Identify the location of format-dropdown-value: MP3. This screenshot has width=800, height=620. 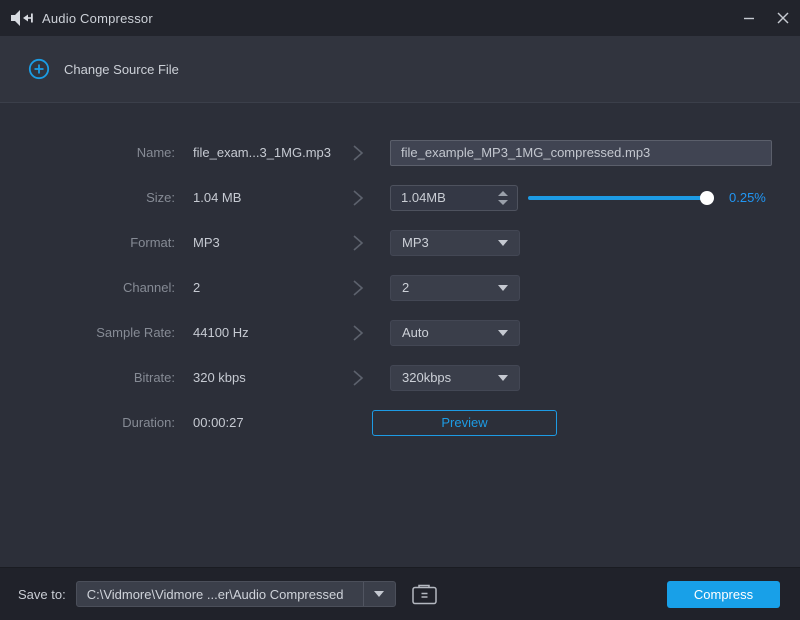
(415, 242).